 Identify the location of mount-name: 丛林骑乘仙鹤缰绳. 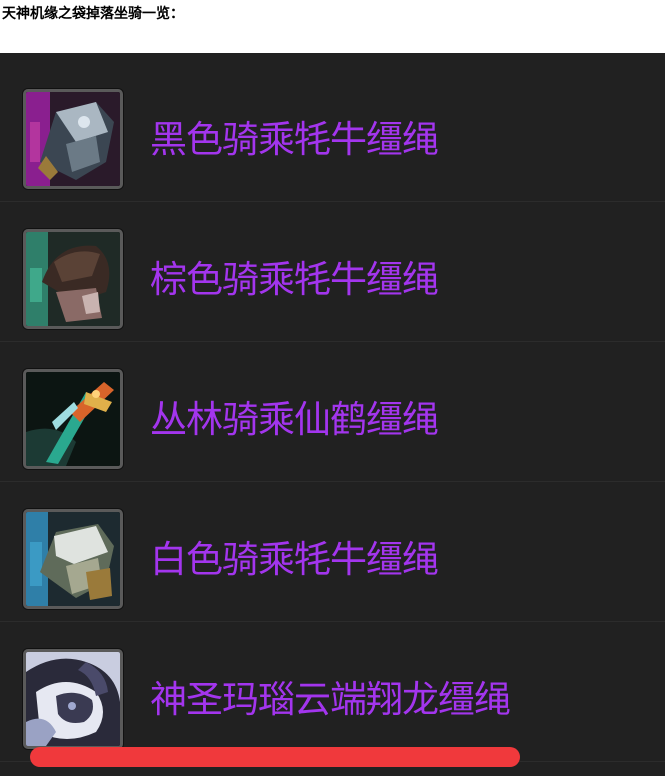
(294, 419).